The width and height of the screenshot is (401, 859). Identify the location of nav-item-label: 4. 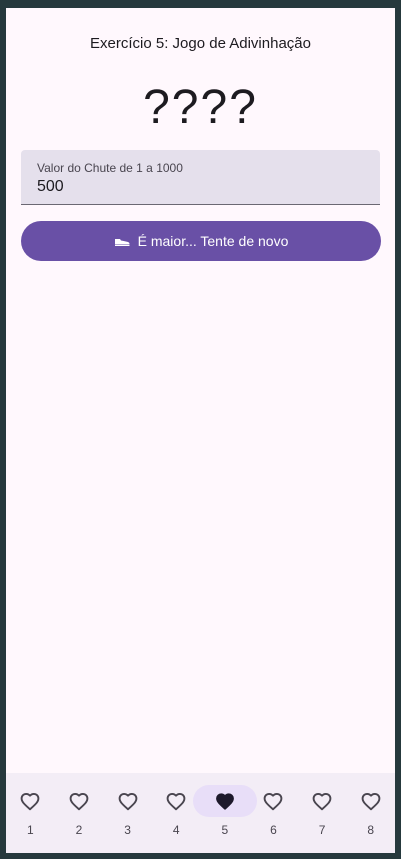
(176, 830).